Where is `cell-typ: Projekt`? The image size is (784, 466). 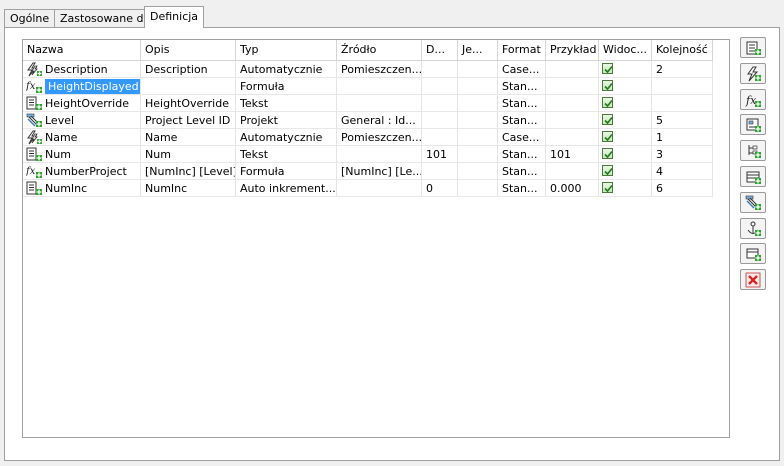 cell-typ: Projekt is located at coordinates (286, 120).